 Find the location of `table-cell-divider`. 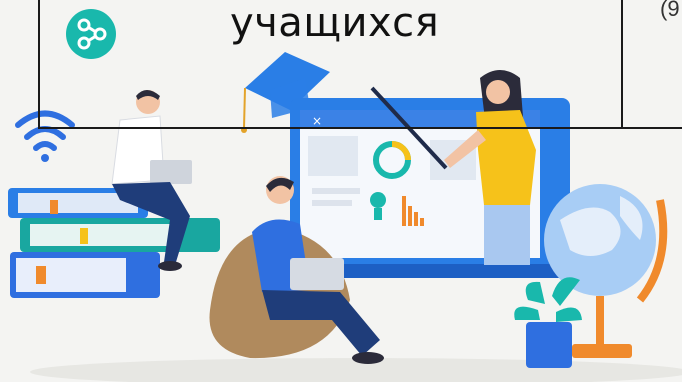

table-cell-divider is located at coordinates (622, 64).